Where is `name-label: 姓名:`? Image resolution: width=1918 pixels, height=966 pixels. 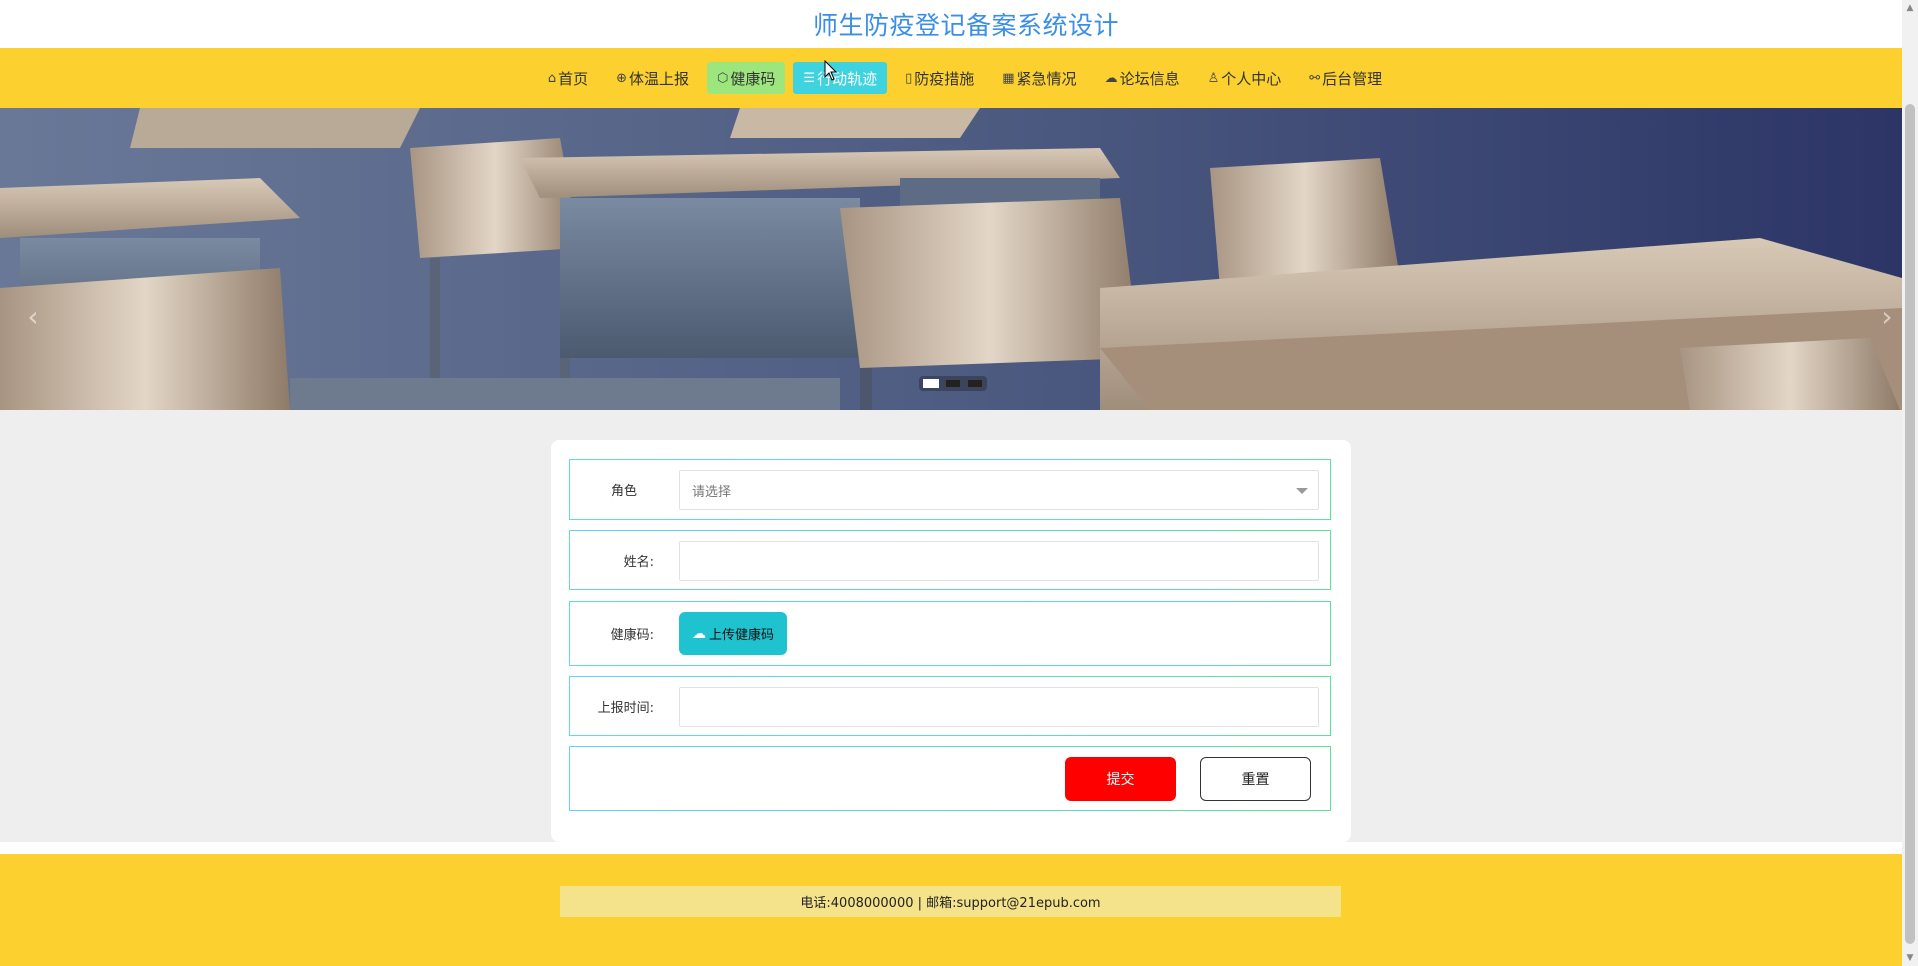 name-label: 姓名: is located at coordinates (638, 562).